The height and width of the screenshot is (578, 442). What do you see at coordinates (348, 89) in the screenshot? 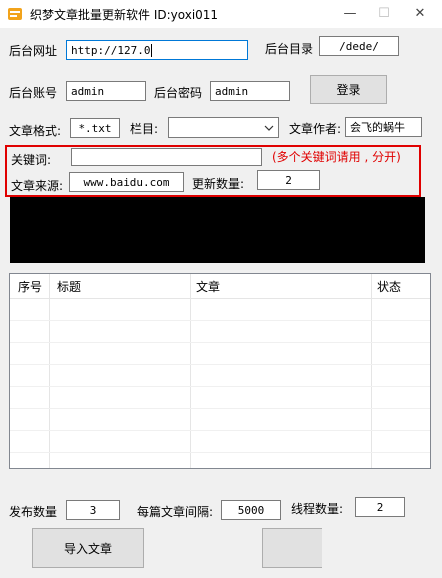
I see `login-button: 登录` at bounding box center [348, 89].